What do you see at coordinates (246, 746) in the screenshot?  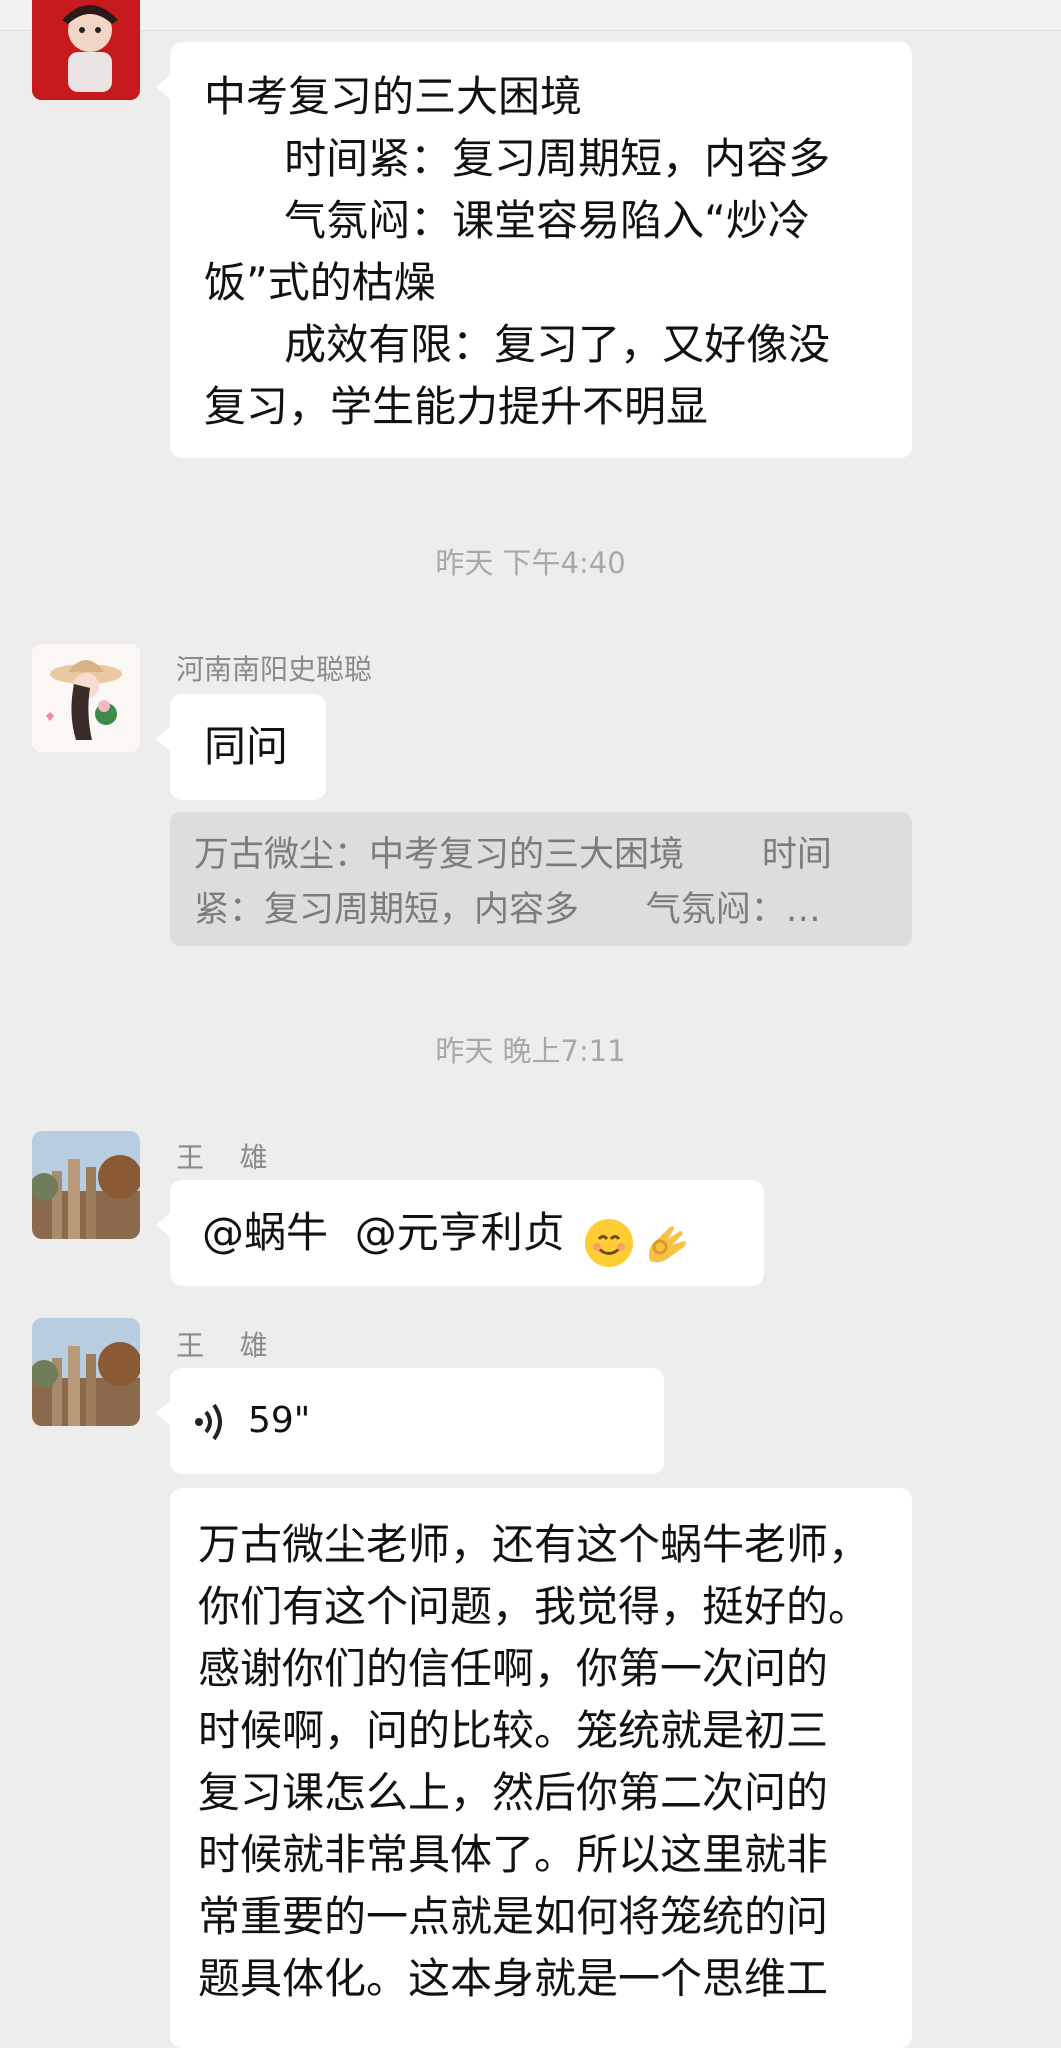 I see `message-text: 同问` at bounding box center [246, 746].